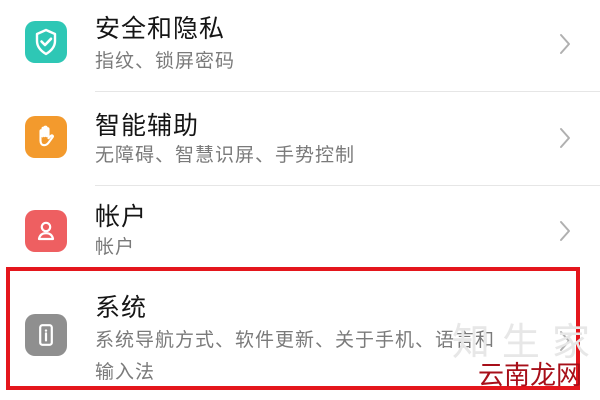  Describe the element at coordinates (46, 335) in the screenshot. I see `info-phone-icon` at that location.